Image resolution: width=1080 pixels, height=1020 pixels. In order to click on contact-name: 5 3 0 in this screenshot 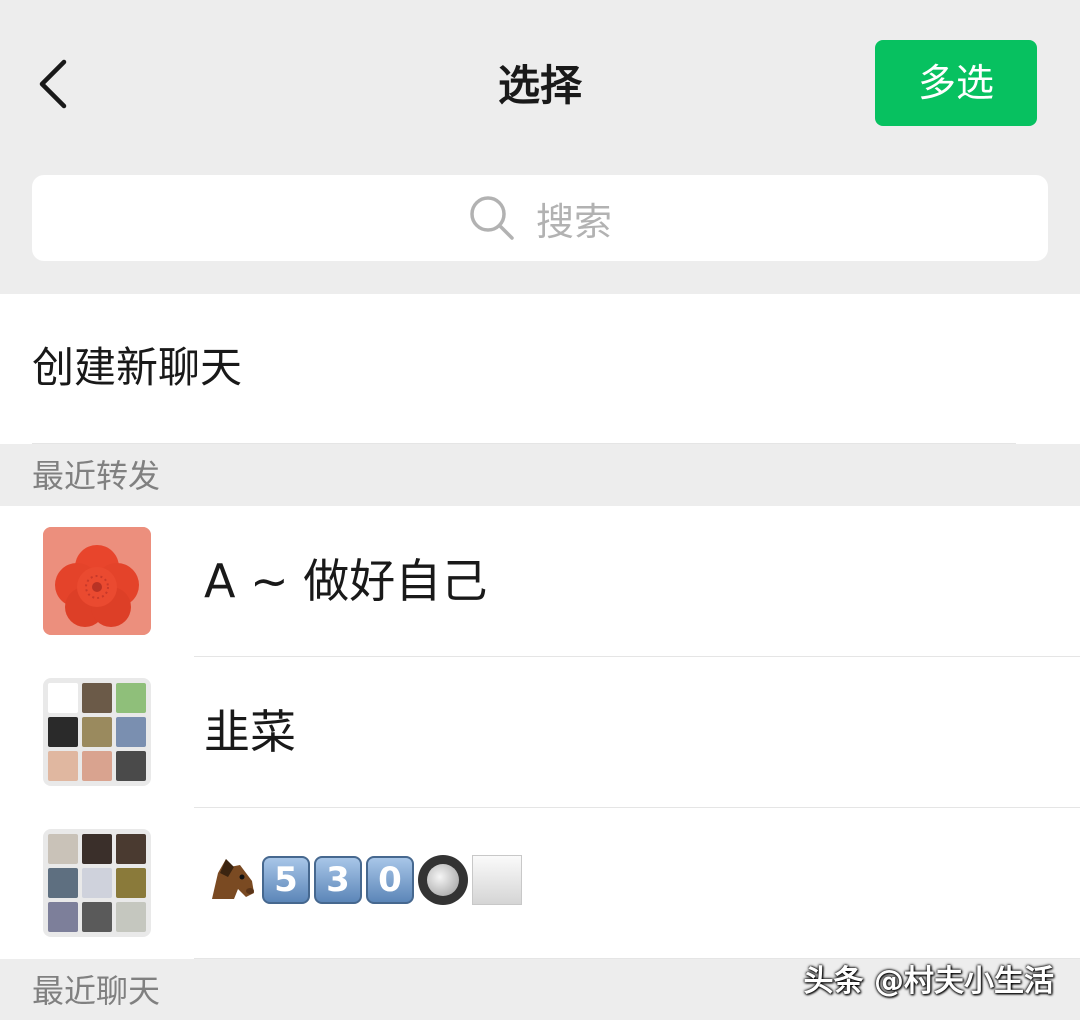, I will do `click(363, 880)`.